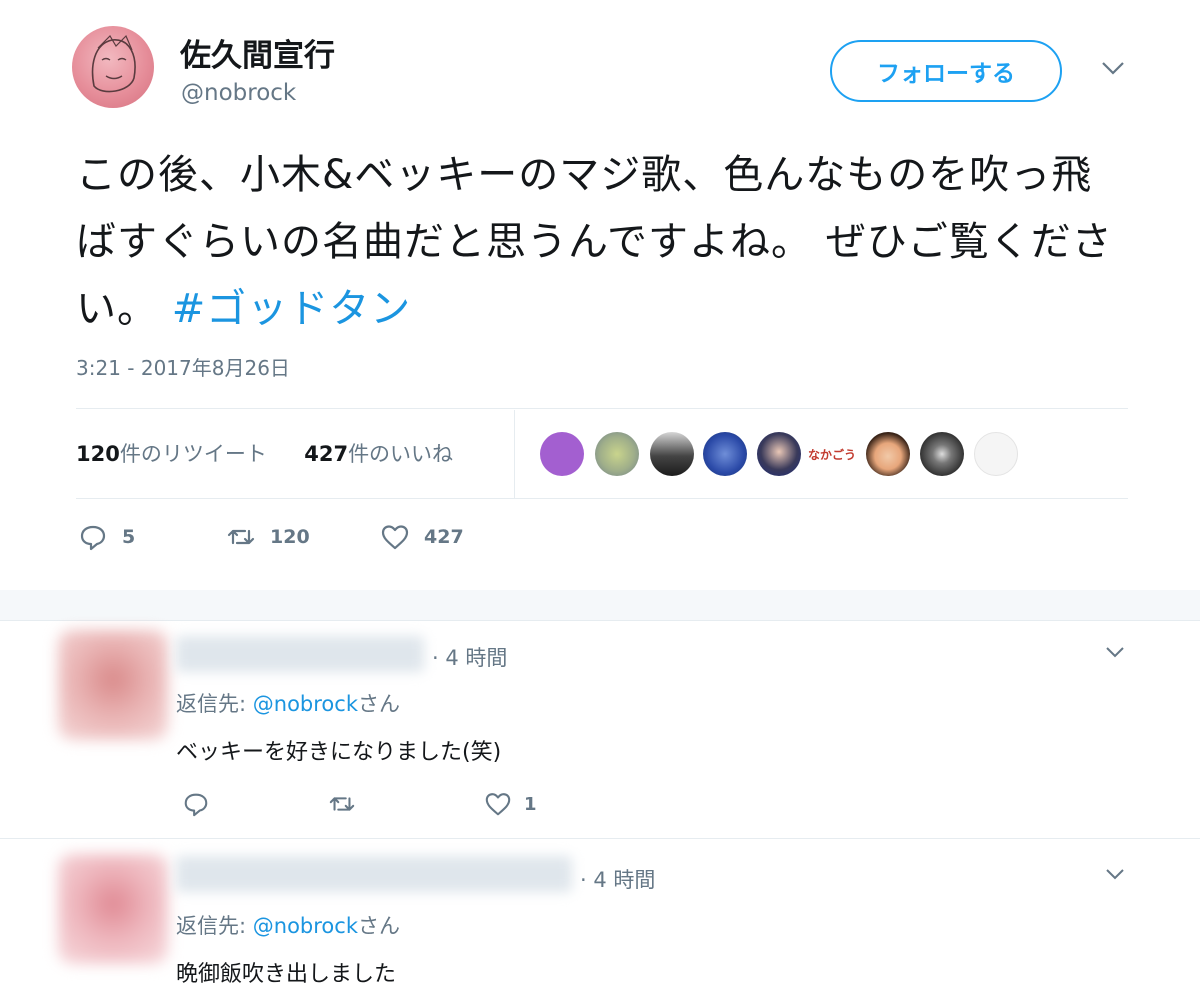 This screenshot has height=994, width=1200. Describe the element at coordinates (339, 752) in the screenshot. I see `reply-text: ベッキーを好きになりました(笑)` at that location.